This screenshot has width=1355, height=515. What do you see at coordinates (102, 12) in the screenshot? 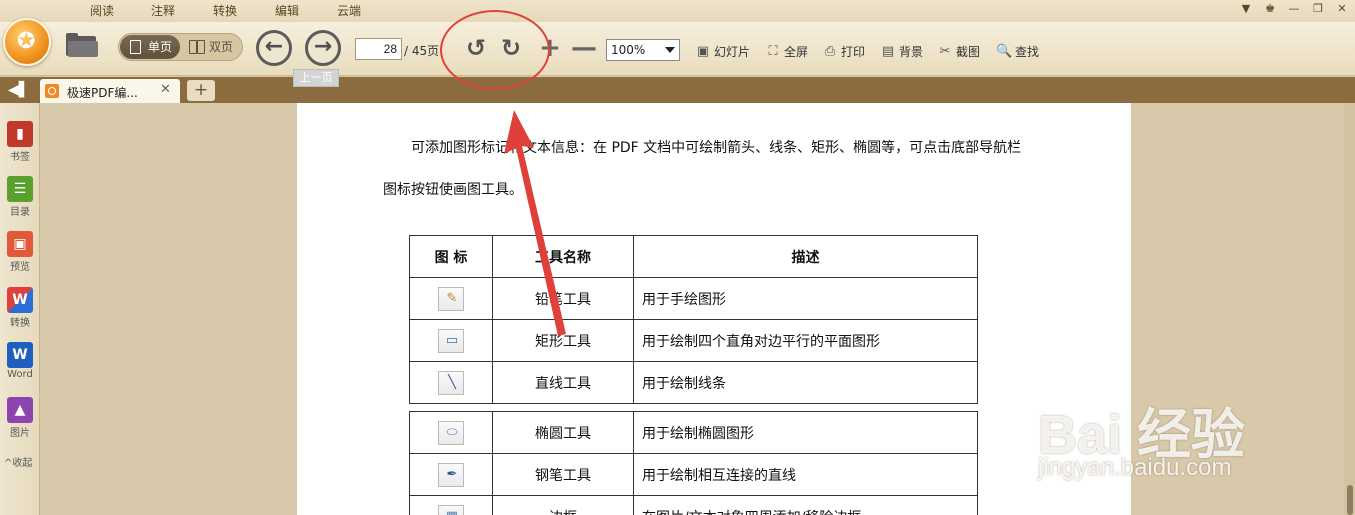
I see `menu-tab-read: 阅读` at bounding box center [102, 12].